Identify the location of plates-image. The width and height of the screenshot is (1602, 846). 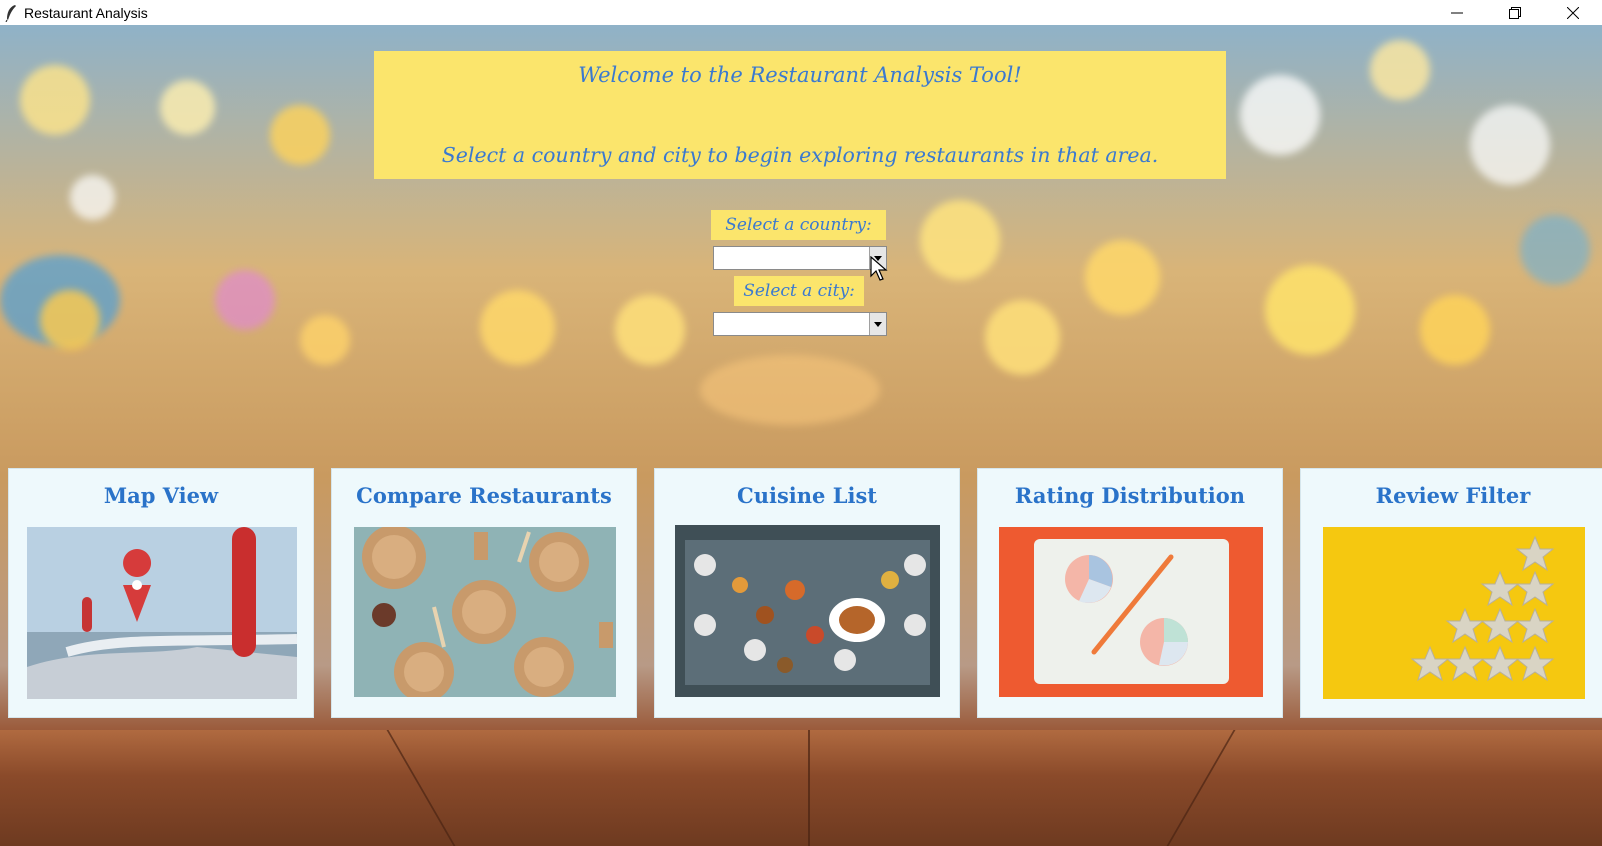
(485, 612).